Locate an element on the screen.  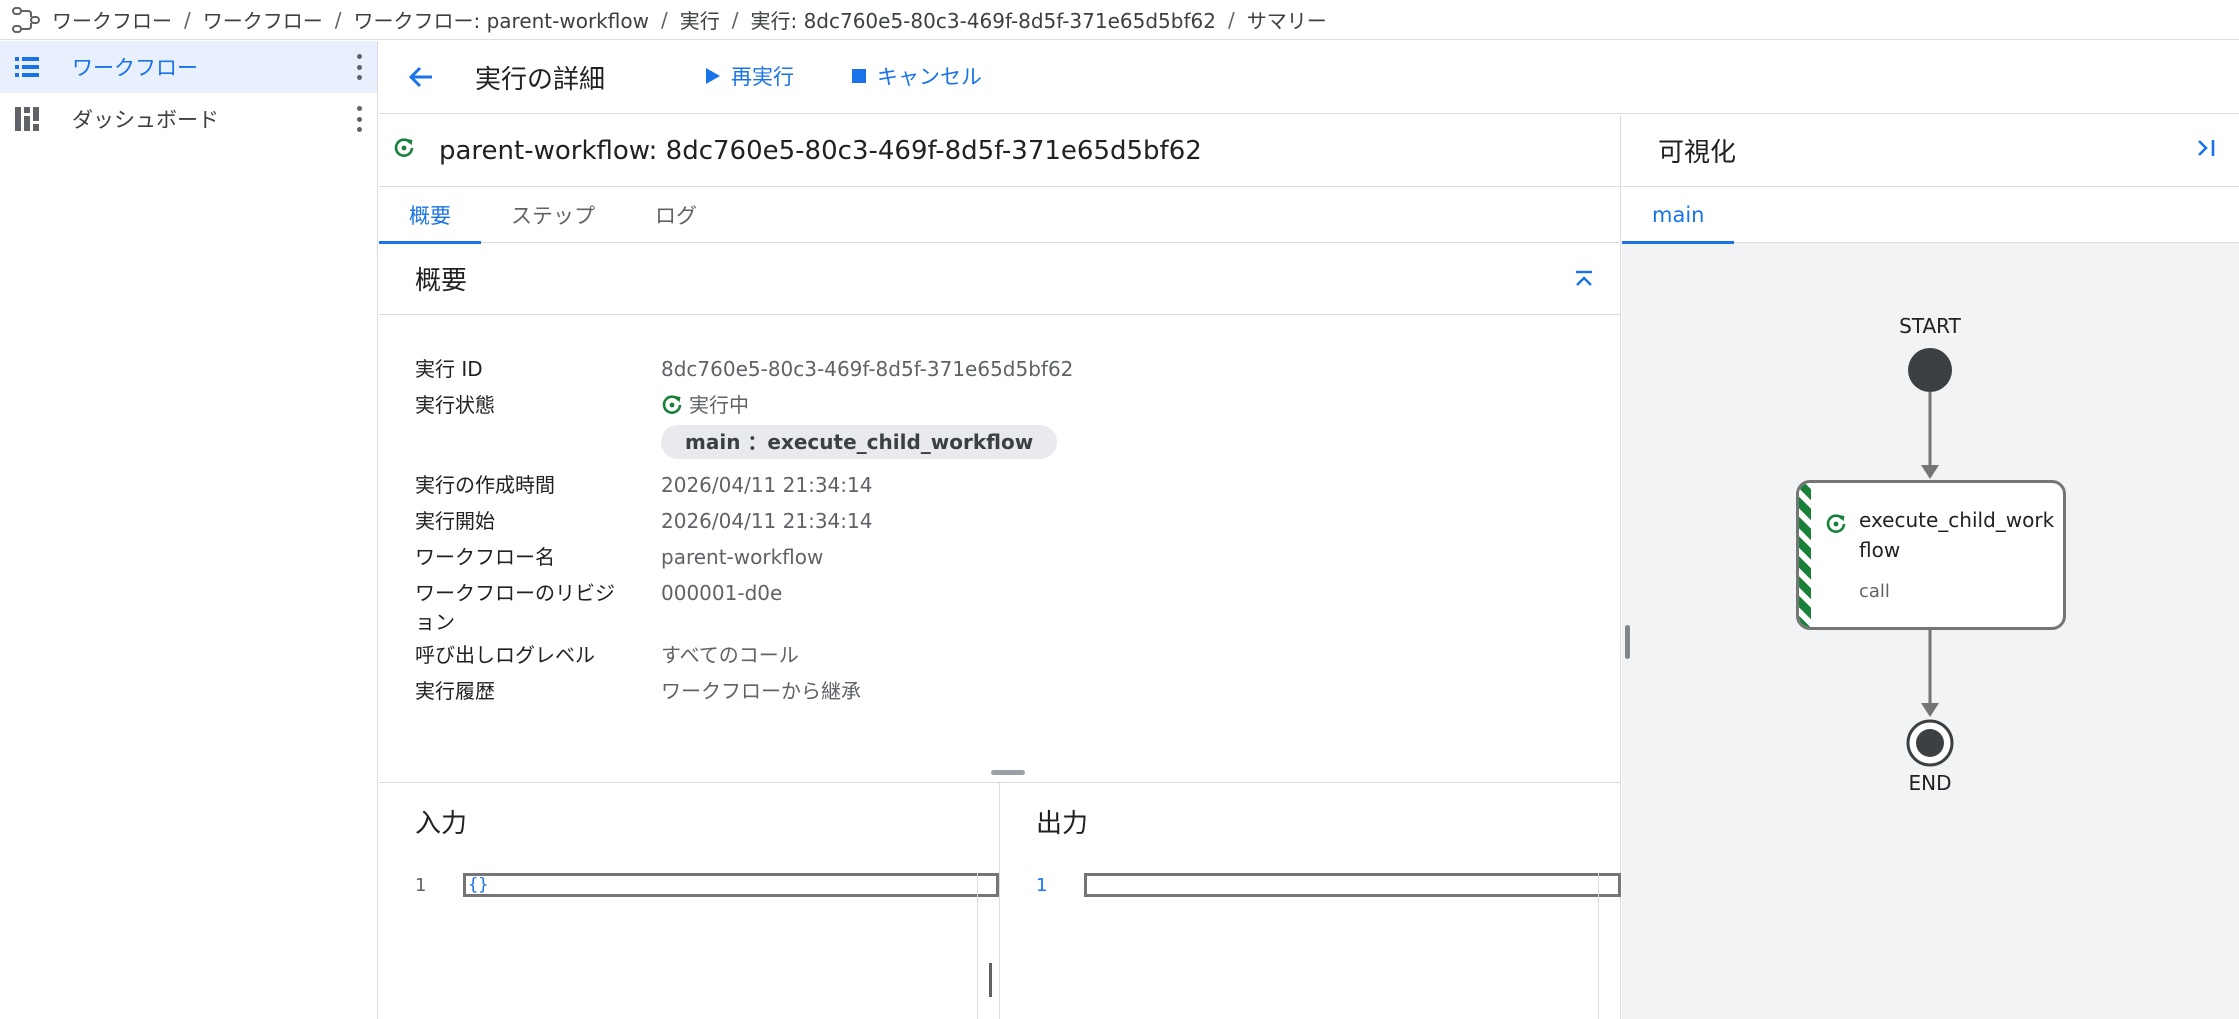
stop-icon is located at coordinates (859, 76).